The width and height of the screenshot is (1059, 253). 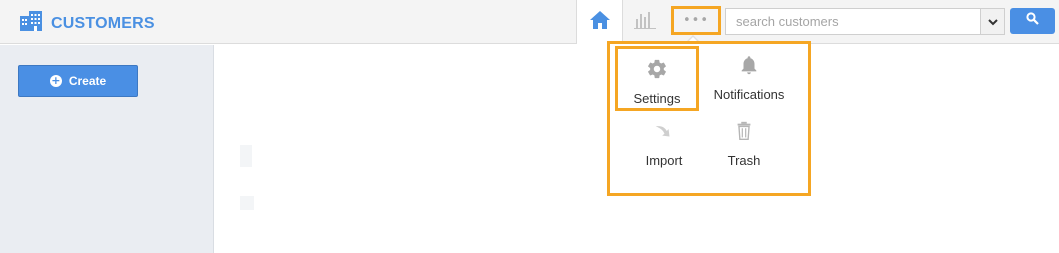 What do you see at coordinates (657, 98) in the screenshot?
I see `menu-item-label: Settings` at bounding box center [657, 98].